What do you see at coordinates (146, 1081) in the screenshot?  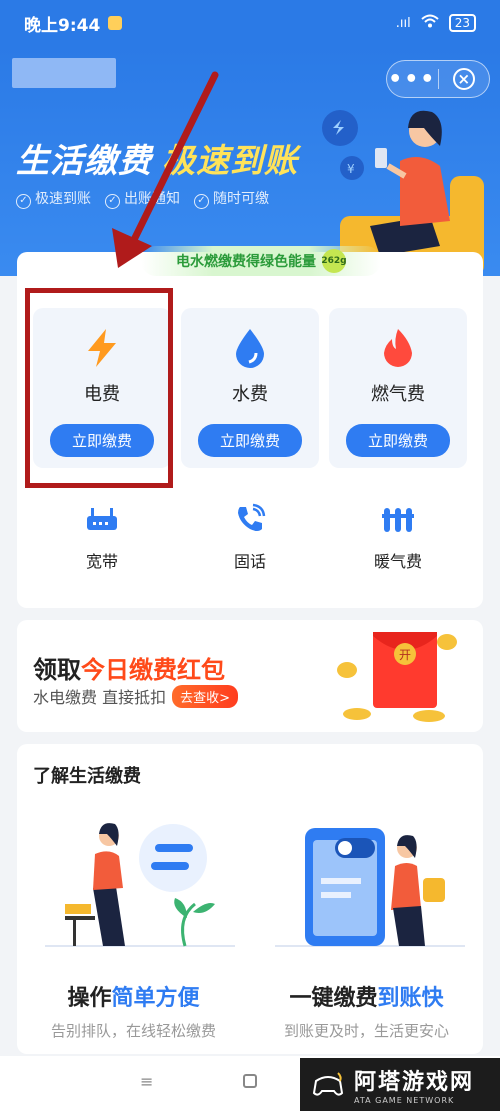 I see `menu-nav-button: ≡` at bounding box center [146, 1081].